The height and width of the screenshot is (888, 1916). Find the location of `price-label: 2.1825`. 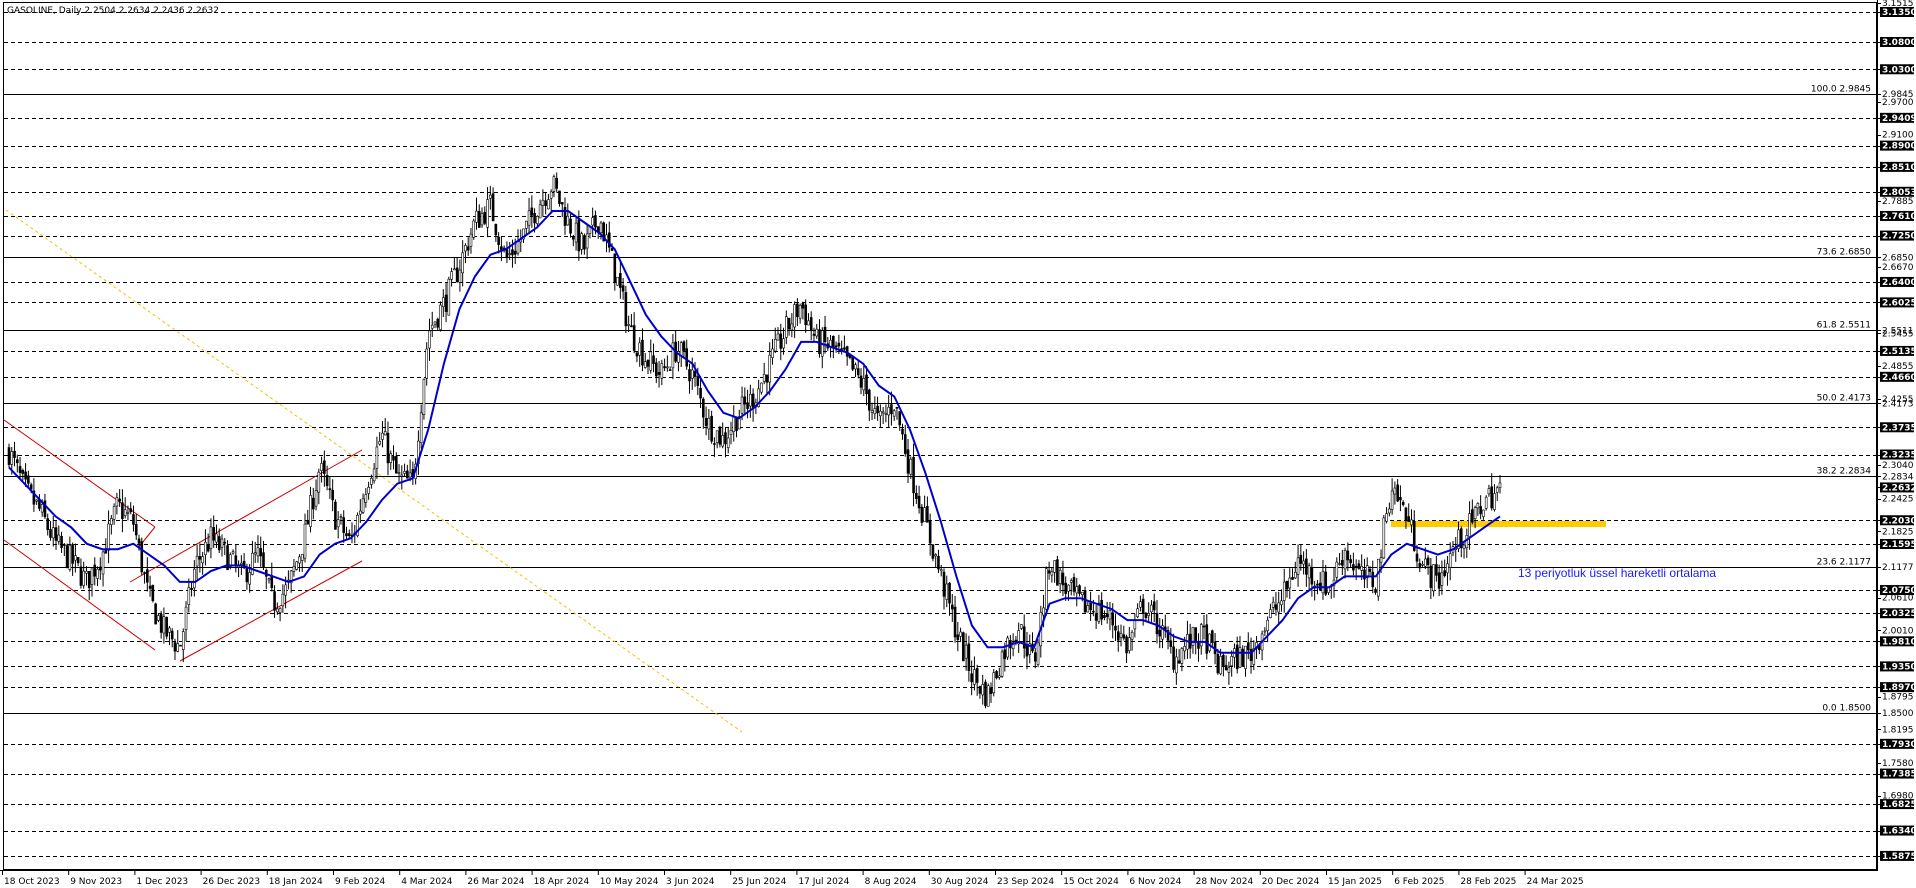

price-label: 2.1825 is located at coordinates (1898, 532).